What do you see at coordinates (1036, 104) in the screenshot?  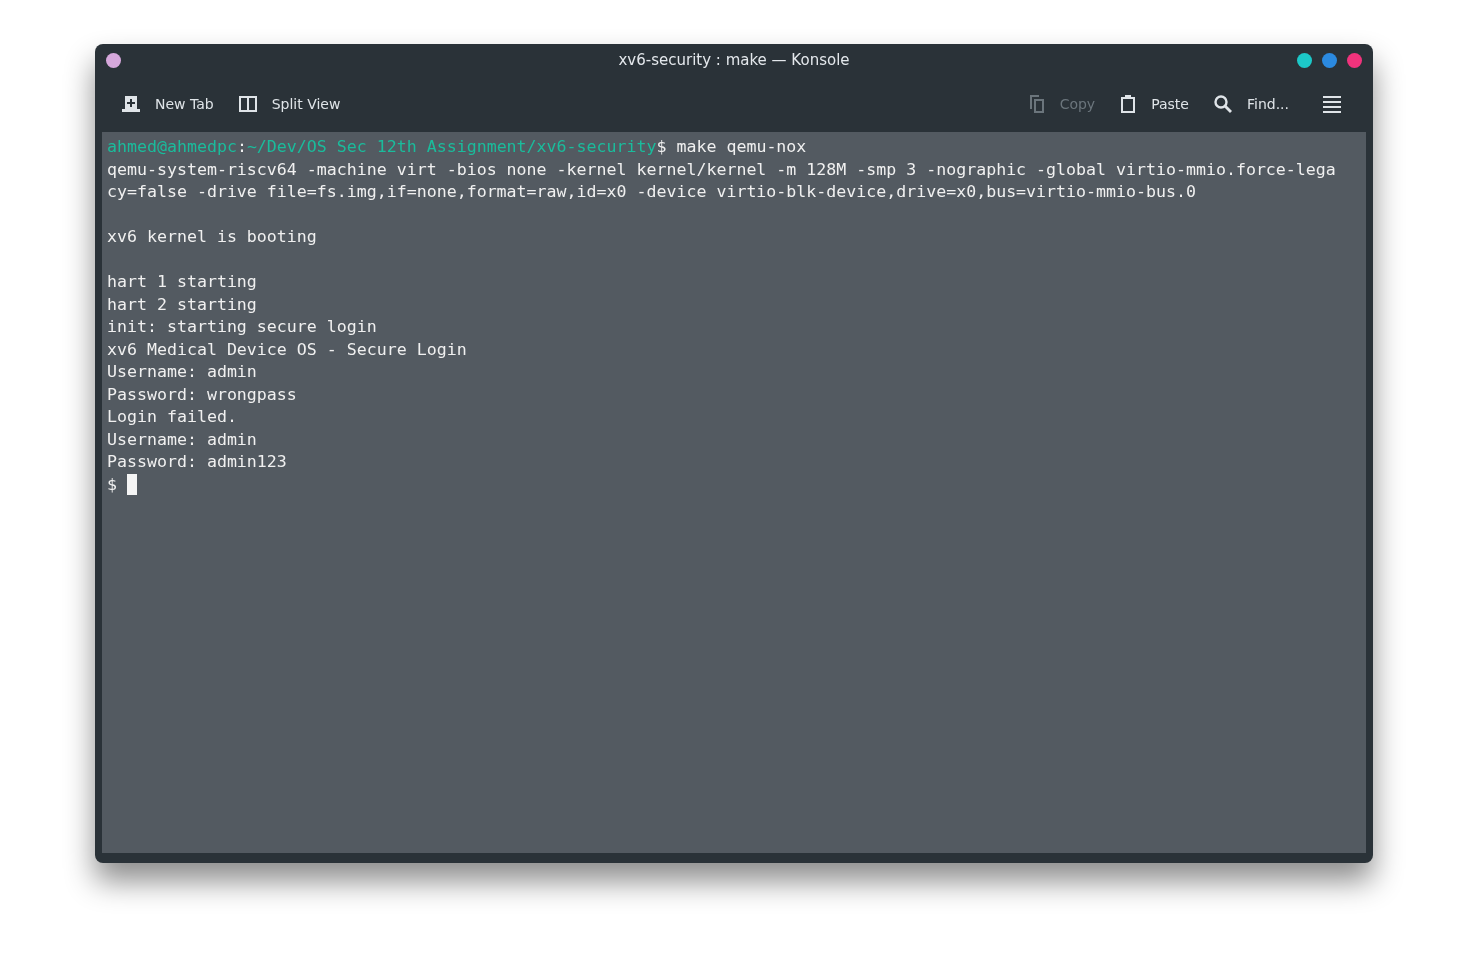 I see `copy-icon` at bounding box center [1036, 104].